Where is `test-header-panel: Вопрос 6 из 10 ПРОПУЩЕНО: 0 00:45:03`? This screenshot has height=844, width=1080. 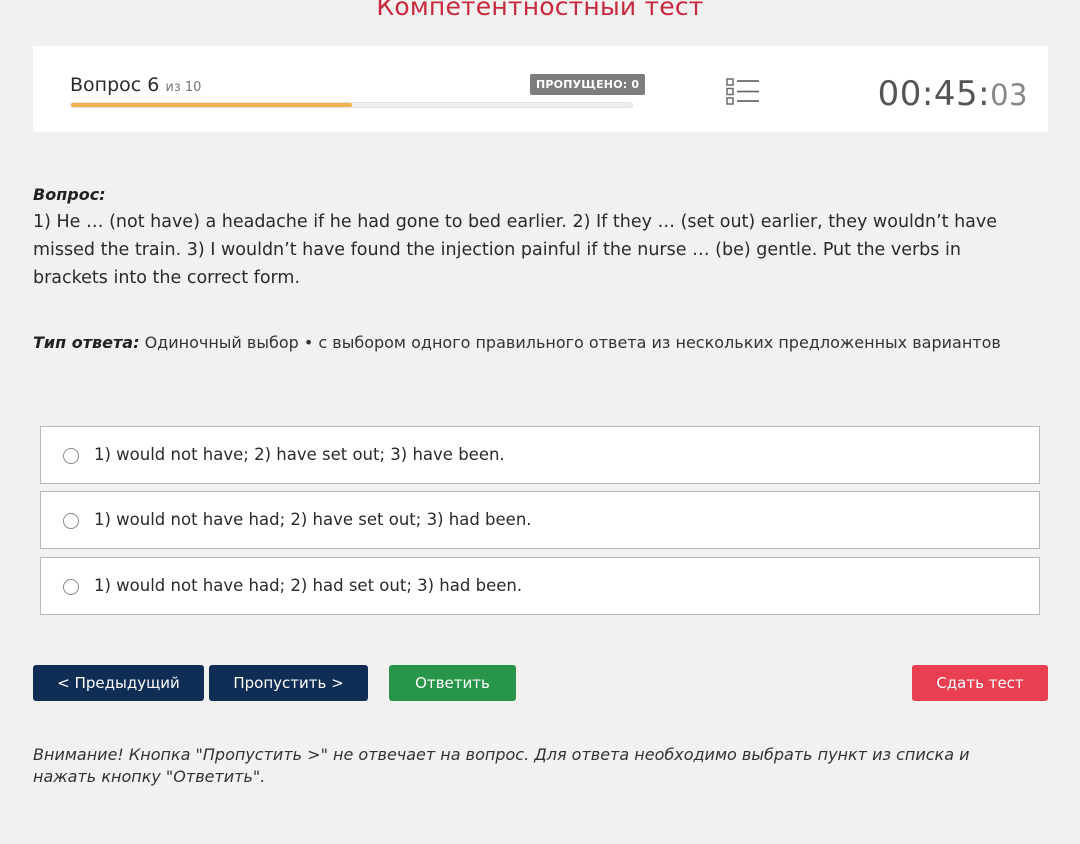
test-header-panel: Вопрос 6 из 10 ПРОПУЩЕНО: 0 00:45:03 is located at coordinates (540, 89).